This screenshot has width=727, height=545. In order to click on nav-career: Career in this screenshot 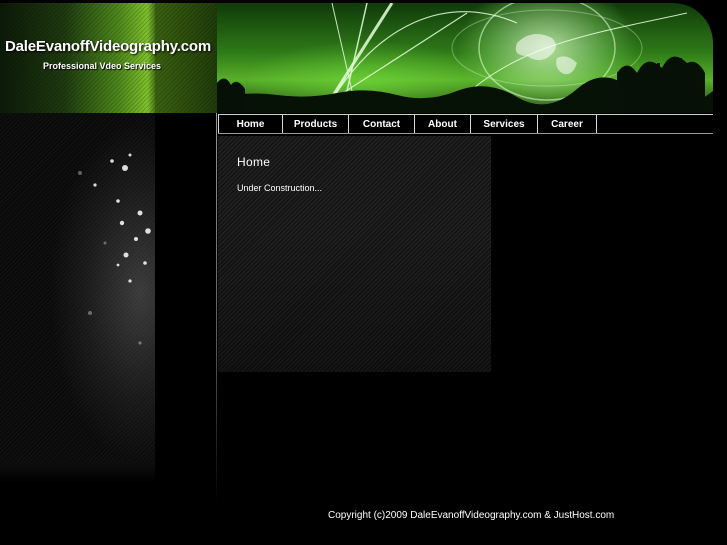, I will do `click(567, 124)`.